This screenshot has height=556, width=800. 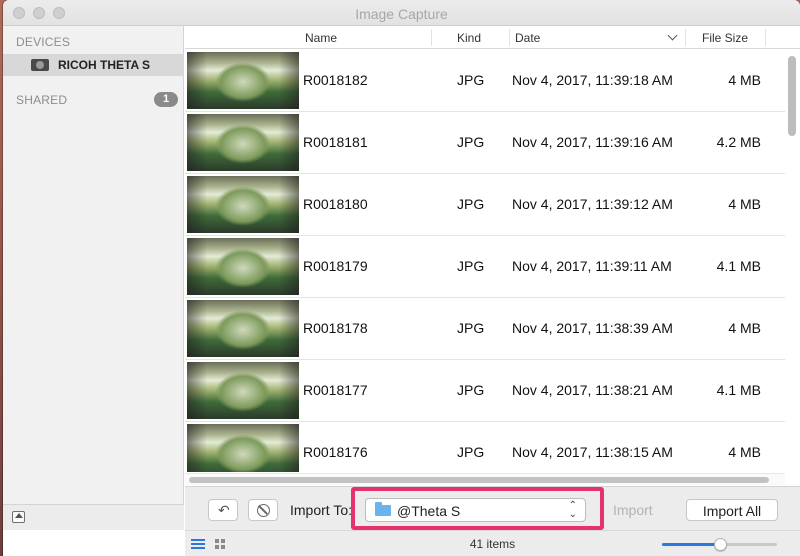 I want to click on devices-heading: DEVICES, so click(x=43, y=42).